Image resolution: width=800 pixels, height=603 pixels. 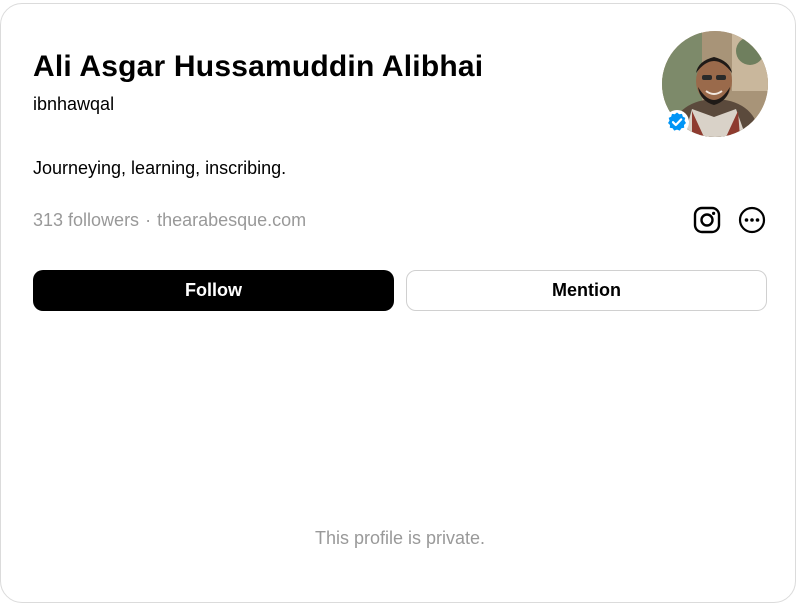 I want to click on profile-username: ibnhawqal, so click(x=74, y=104).